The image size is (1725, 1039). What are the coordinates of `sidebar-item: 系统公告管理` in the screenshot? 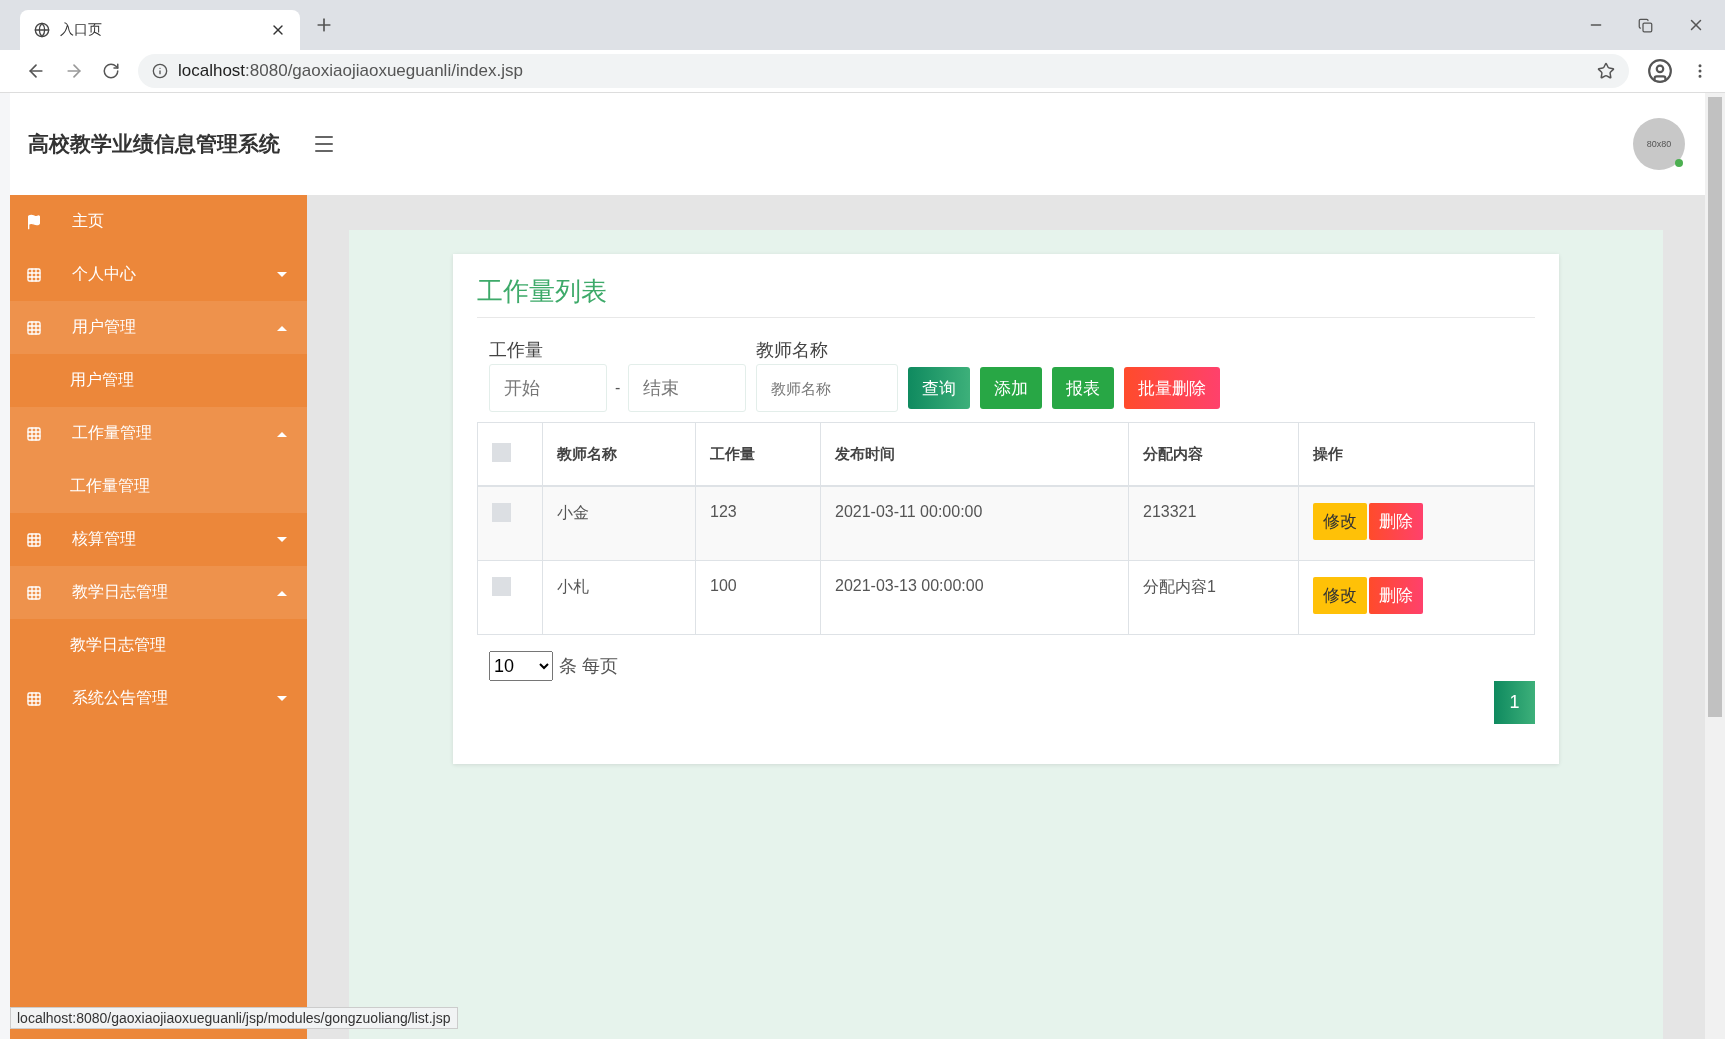 It's located at (158, 698).